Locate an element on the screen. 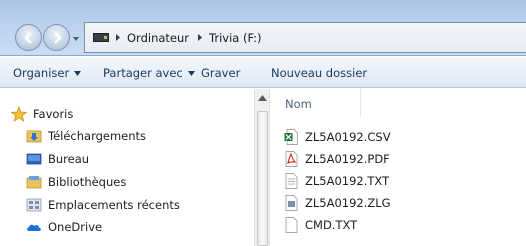  nav-item-desktop: Bureau is located at coordinates (57, 159).